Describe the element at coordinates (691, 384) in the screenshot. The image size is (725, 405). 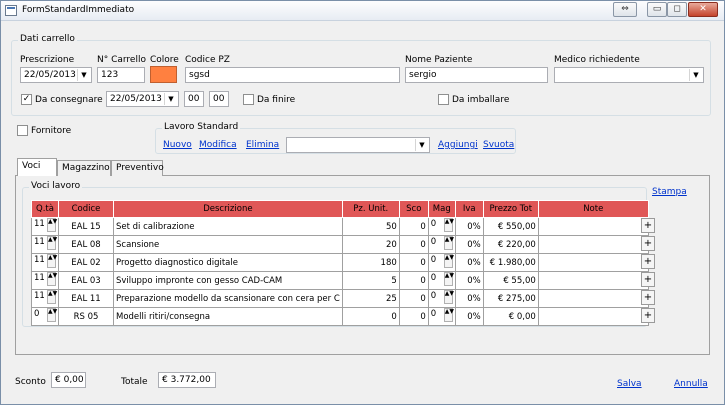
I see `annulla-link: Annulla` at that location.